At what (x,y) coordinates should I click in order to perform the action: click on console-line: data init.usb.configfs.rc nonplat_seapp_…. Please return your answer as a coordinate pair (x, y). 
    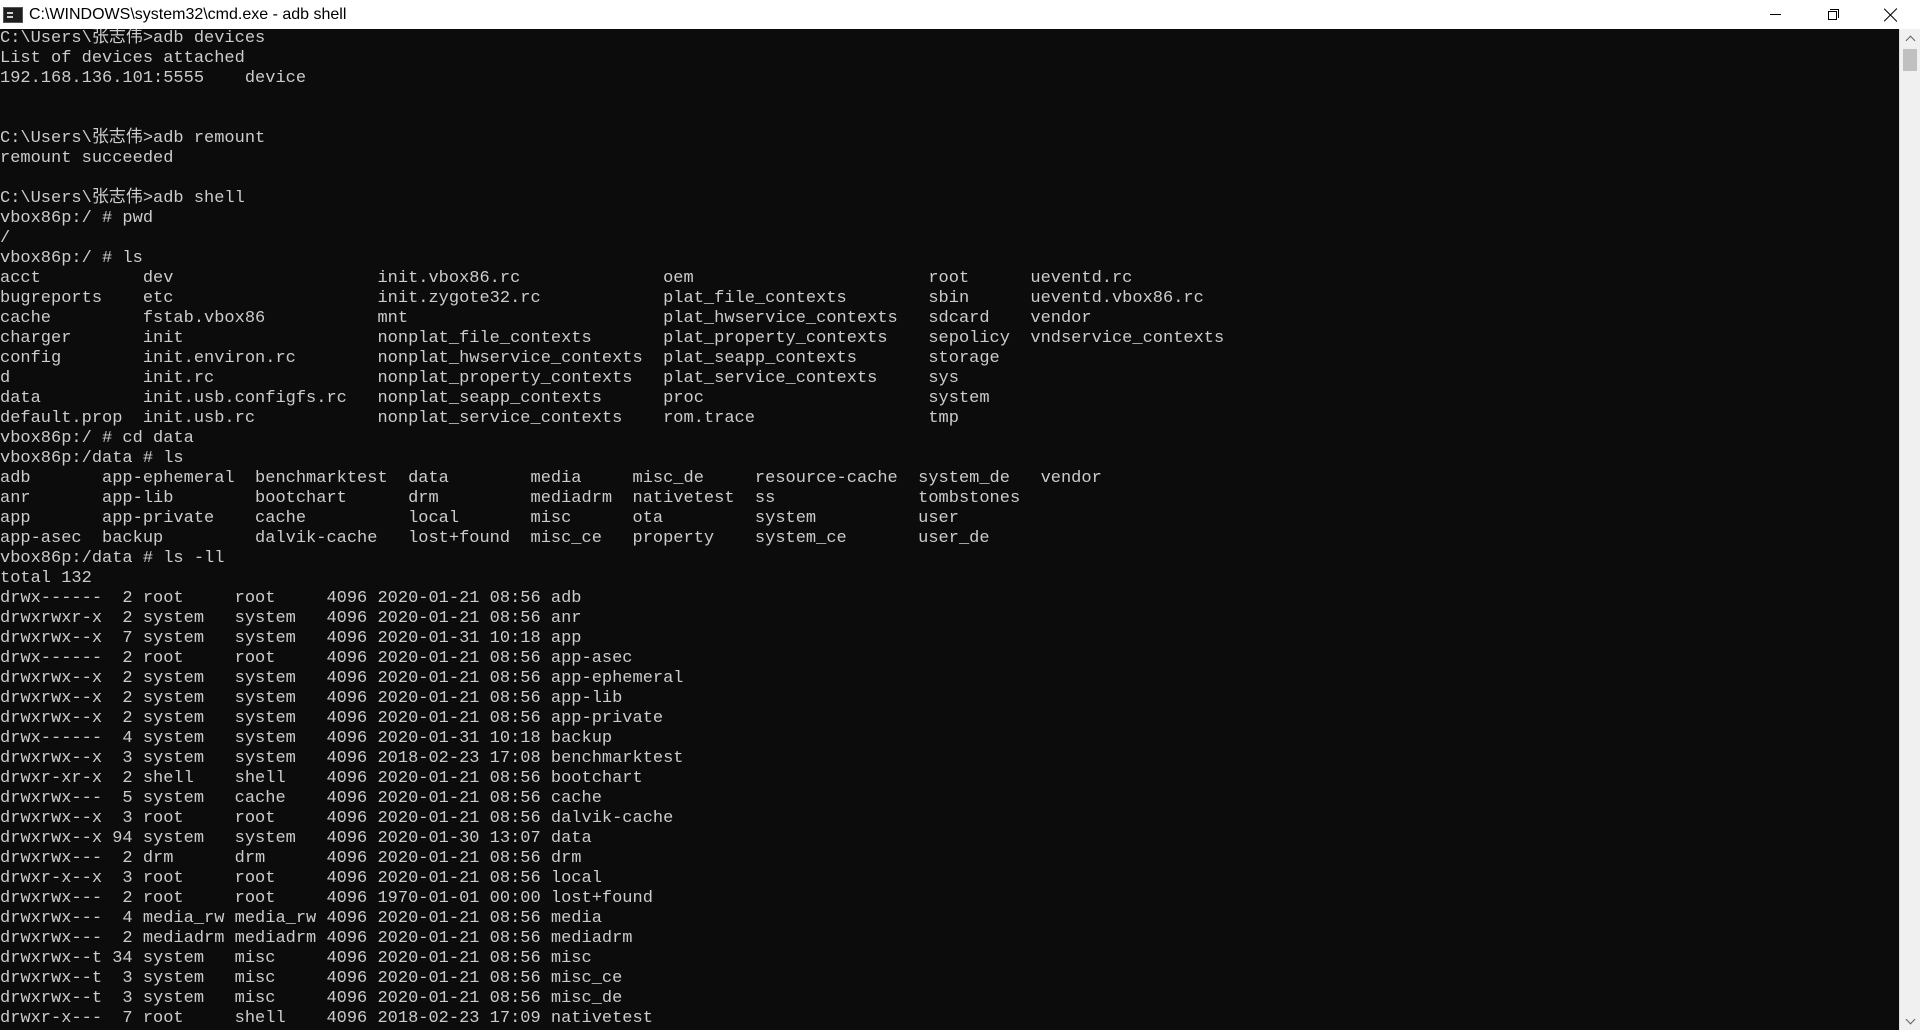
    Looking at the image, I should click on (495, 398).